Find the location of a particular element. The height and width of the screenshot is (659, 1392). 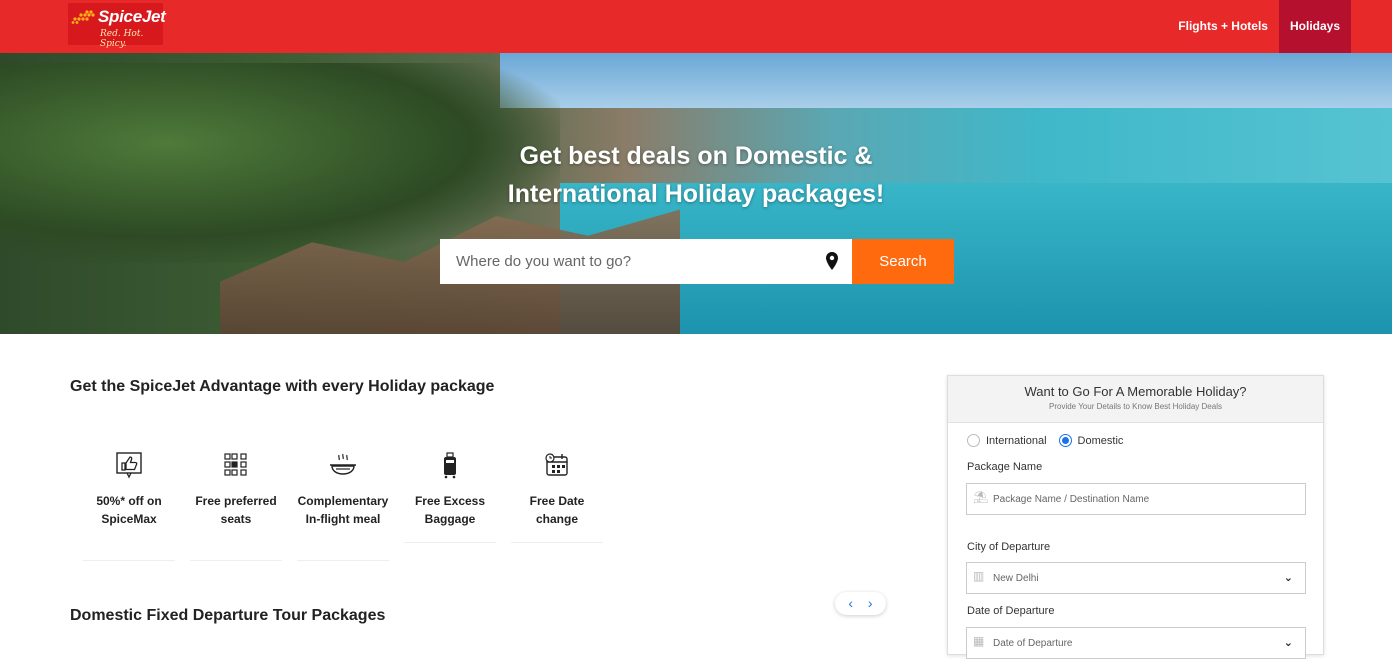

advantage-spicemax: 50%* off on SpiceMax is located at coordinates (129, 505).